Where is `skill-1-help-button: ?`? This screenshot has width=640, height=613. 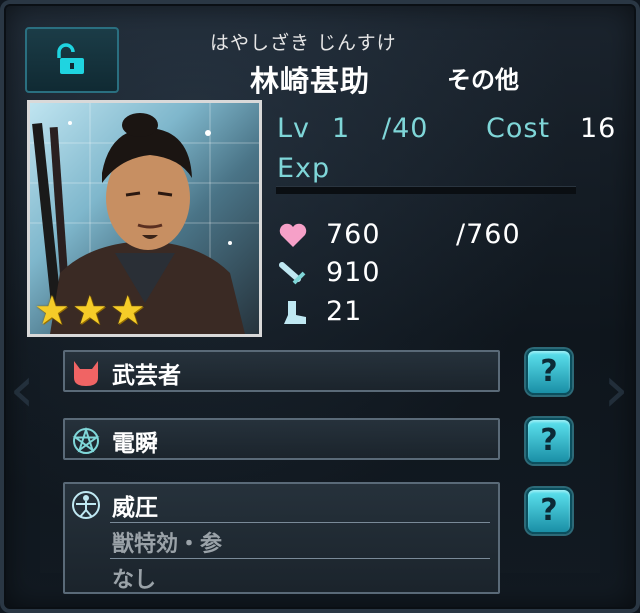
skill-1-help-button: ? is located at coordinates (549, 372).